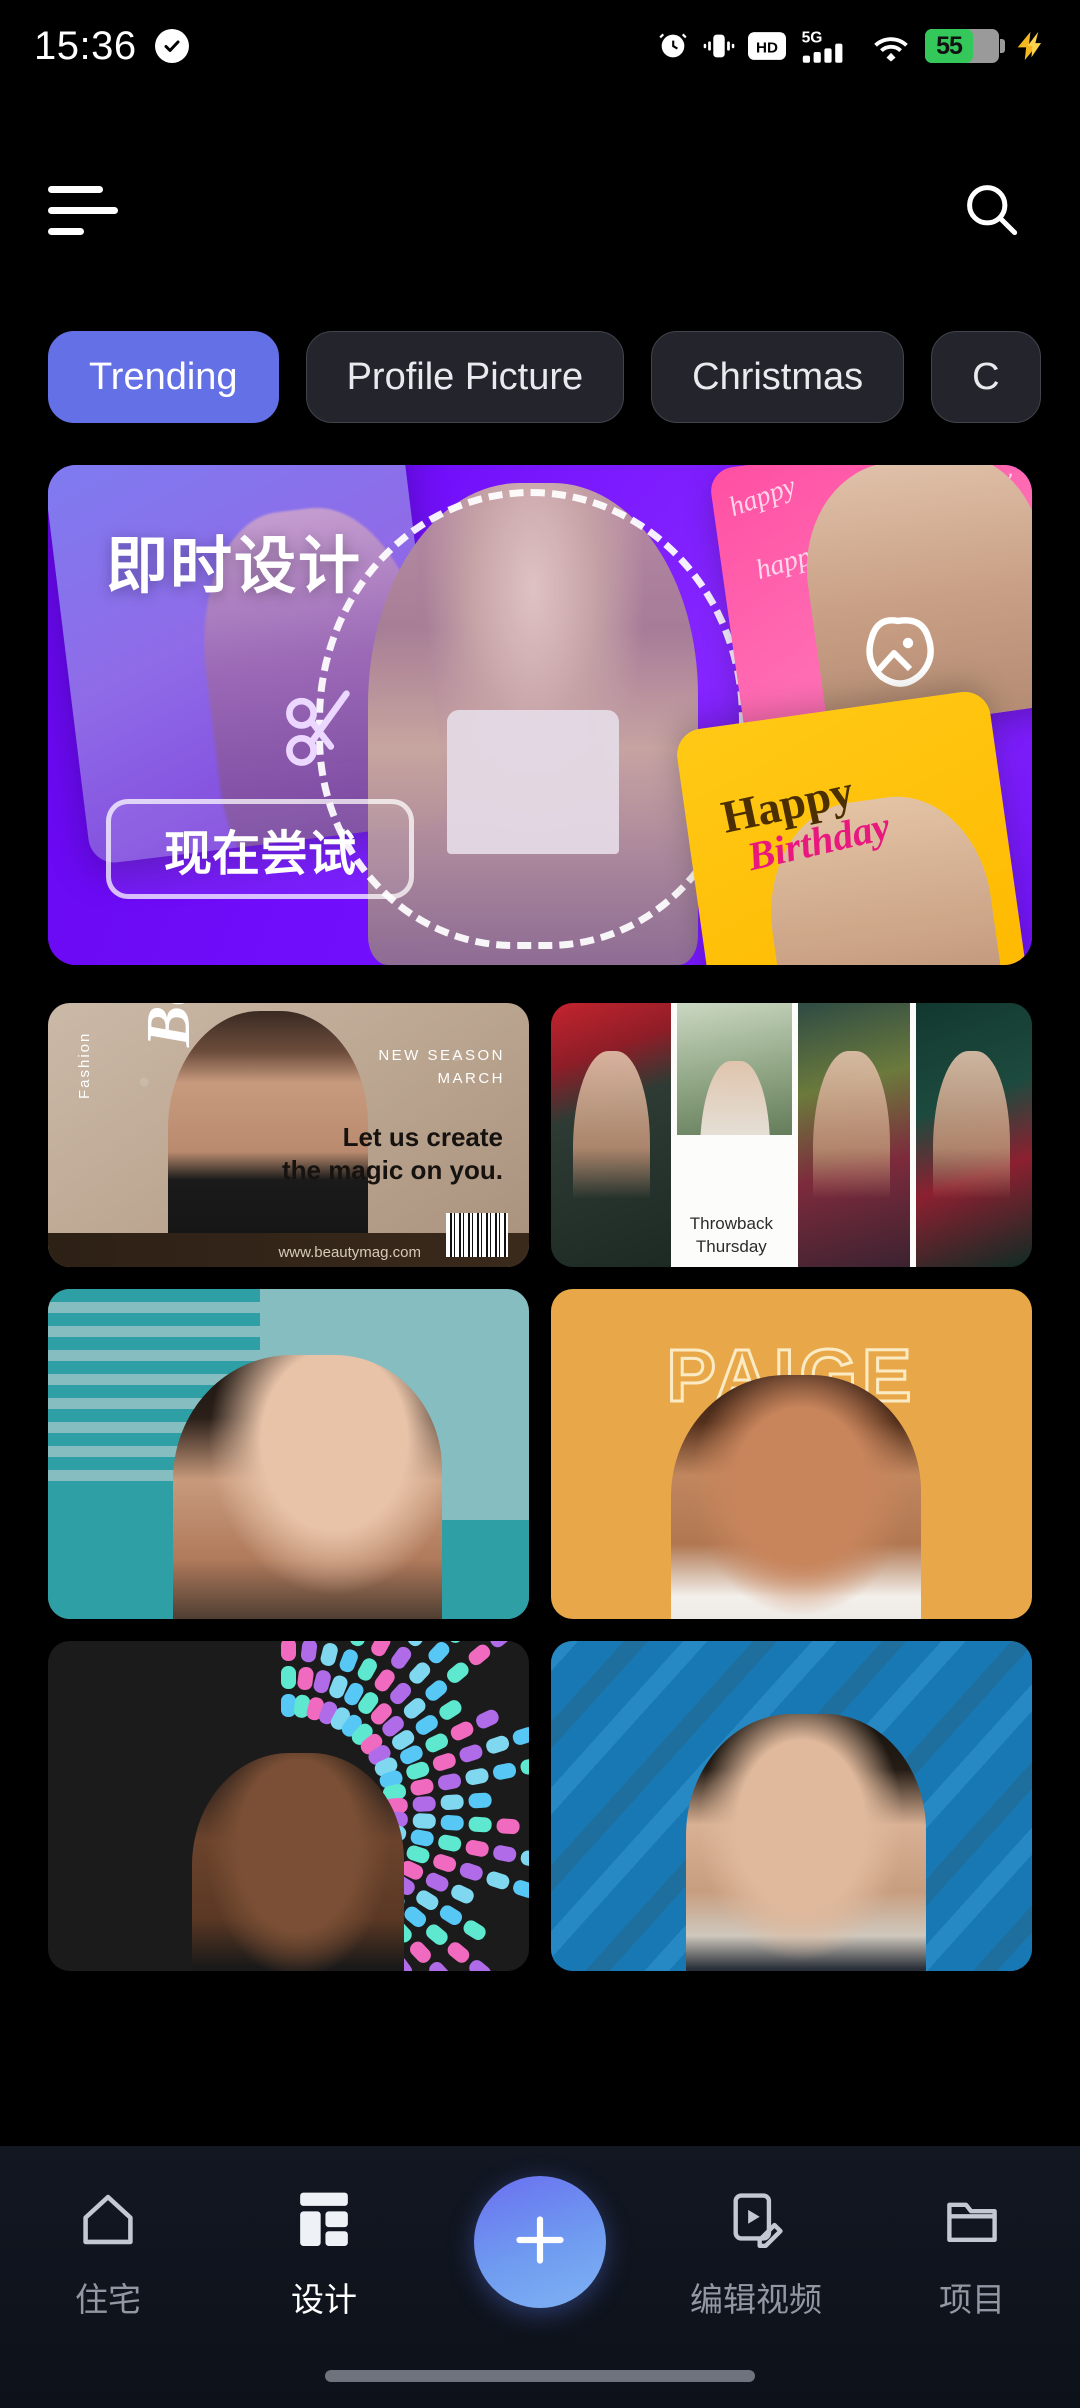  I want to click on chip-next: C, so click(986, 377).